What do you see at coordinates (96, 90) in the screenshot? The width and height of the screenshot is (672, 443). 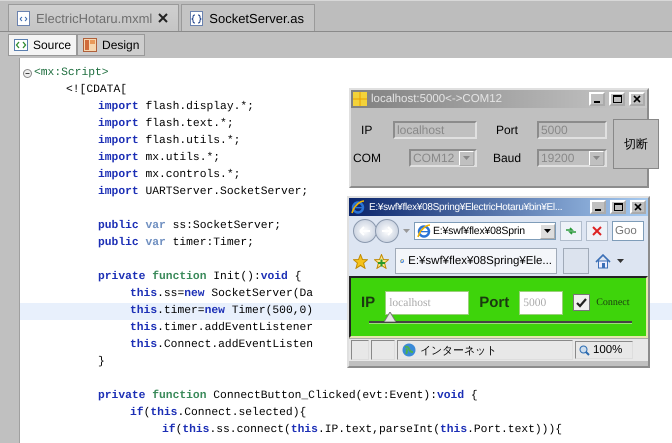 I see `code-line: <![CDATA[` at bounding box center [96, 90].